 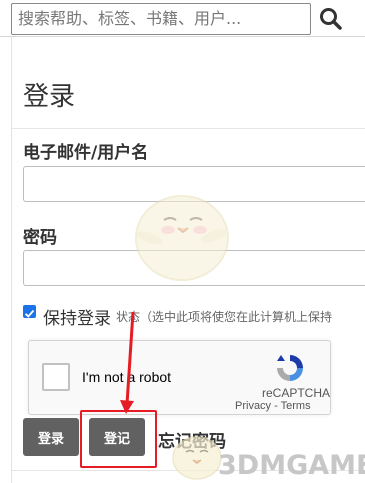 I want to click on username-field, so click(x=194, y=184).